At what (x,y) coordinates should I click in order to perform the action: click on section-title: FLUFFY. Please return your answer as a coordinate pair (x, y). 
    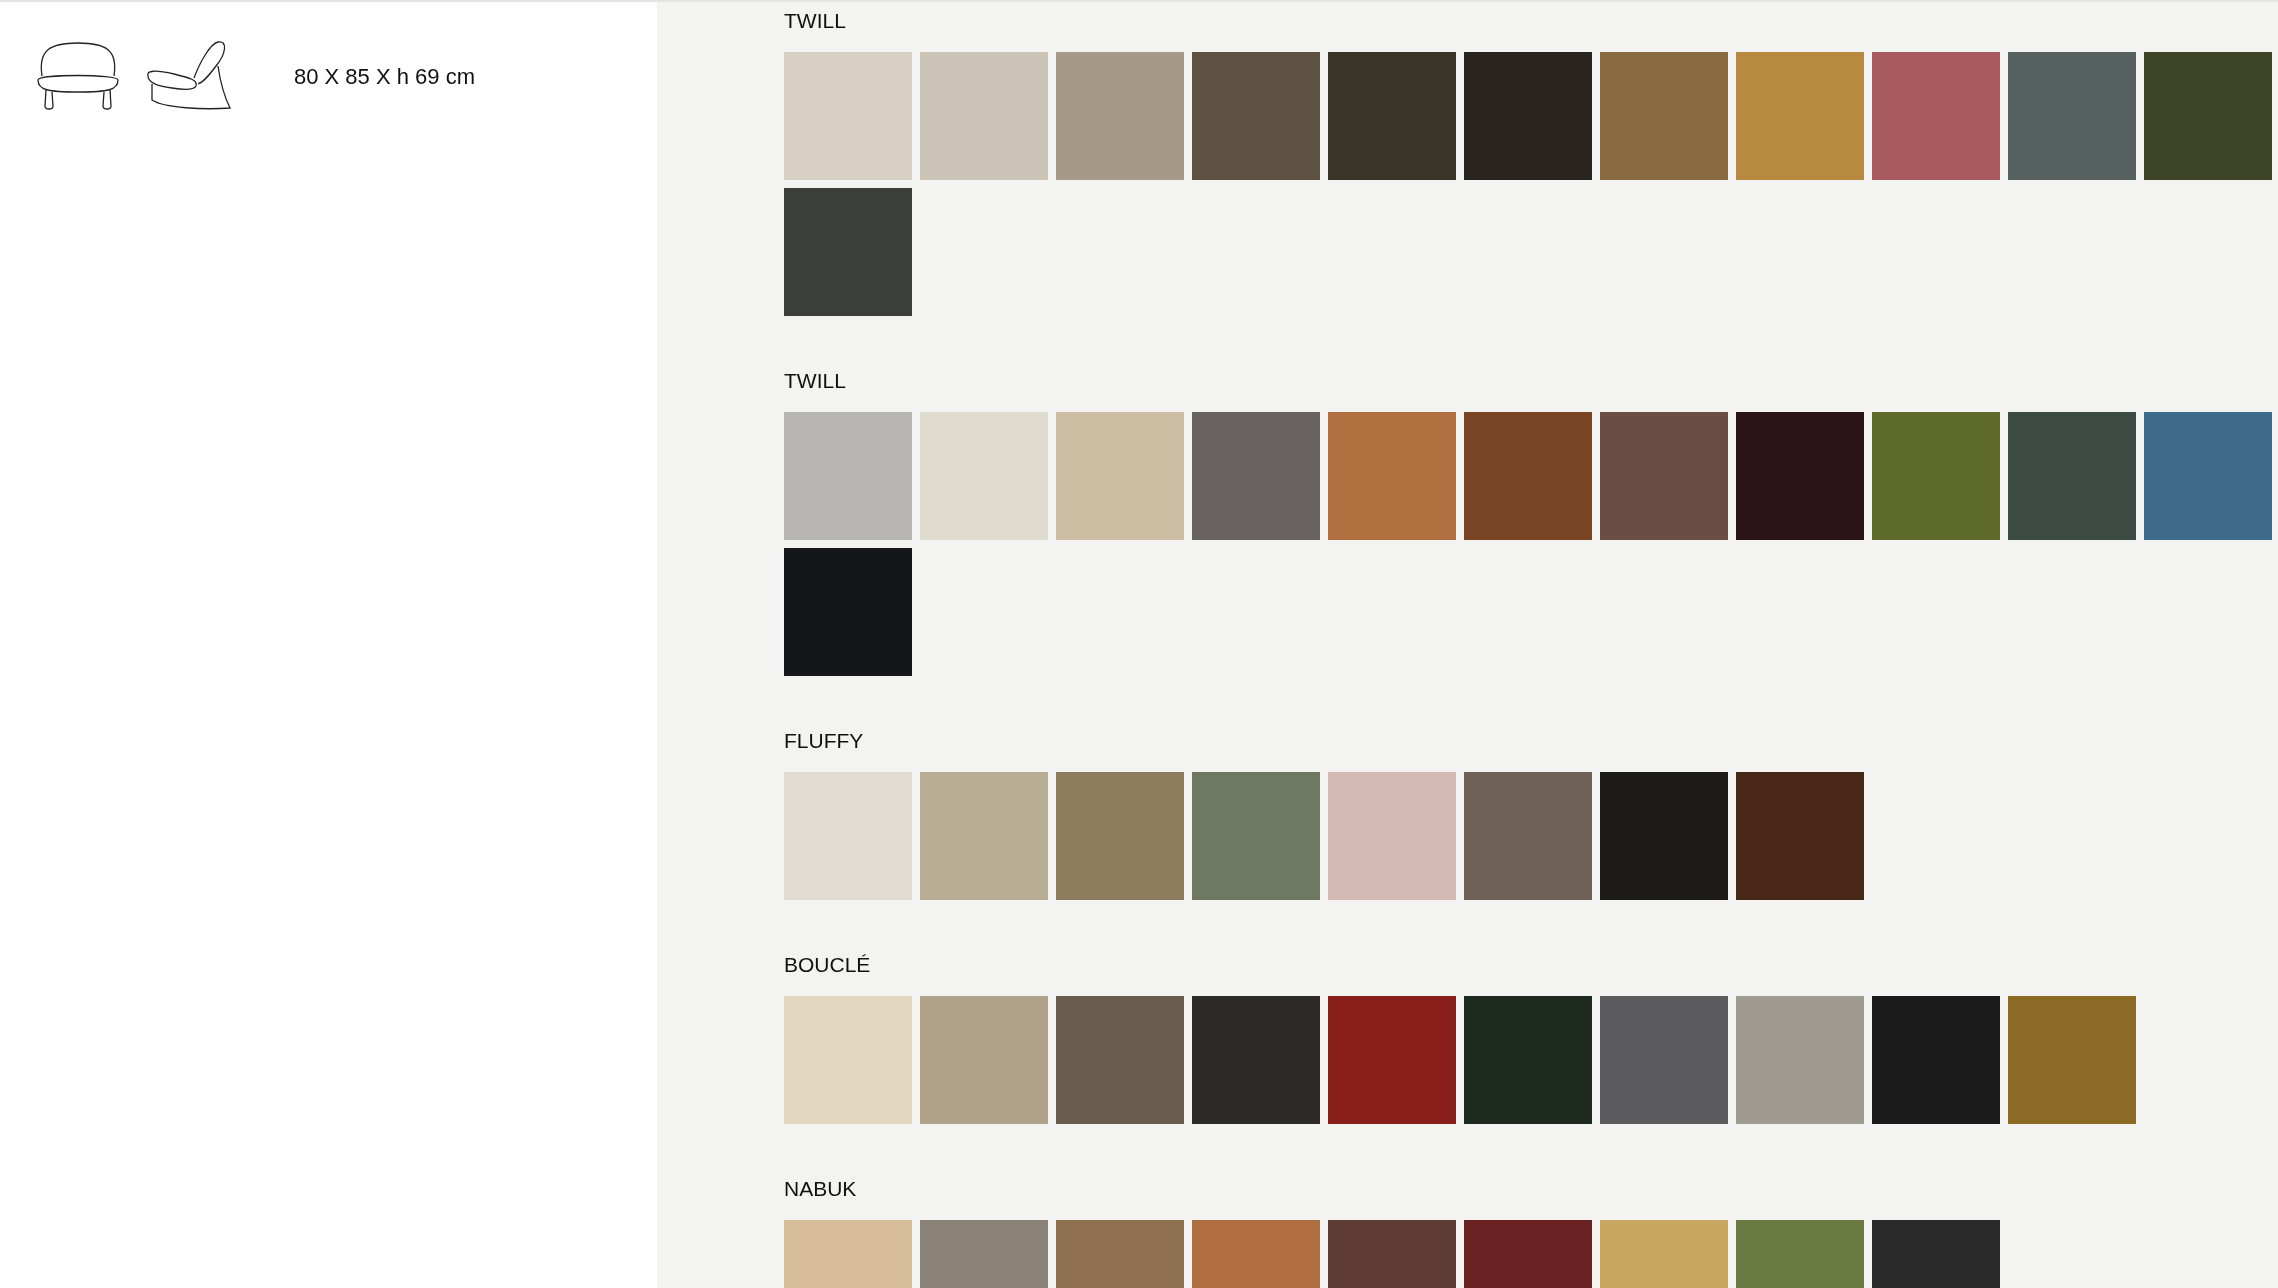
    Looking at the image, I should click on (824, 741).